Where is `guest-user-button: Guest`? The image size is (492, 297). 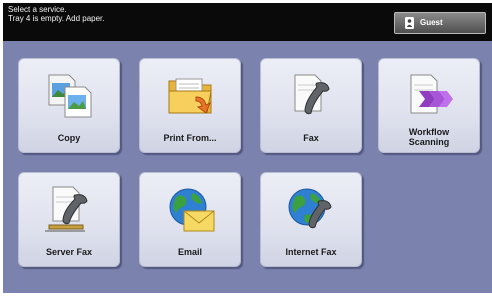 guest-user-button: Guest is located at coordinates (440, 23).